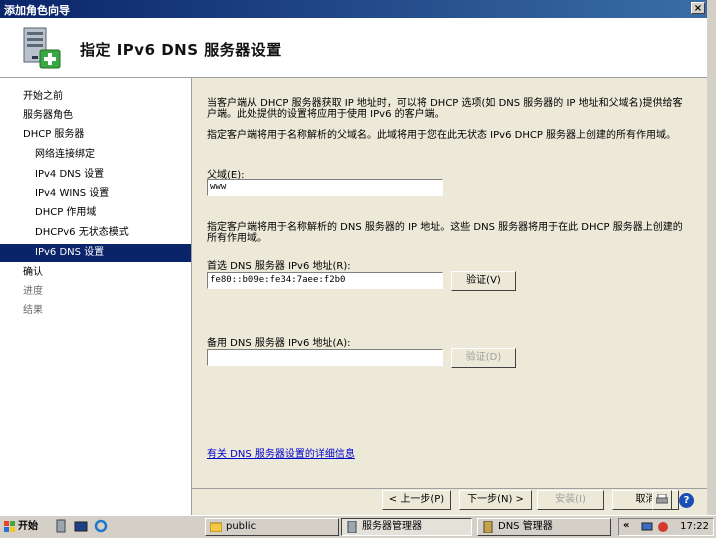 The width and height of the screenshot is (716, 538). What do you see at coordinates (686, 500) in the screenshot?
I see `help-icon: ?` at bounding box center [686, 500].